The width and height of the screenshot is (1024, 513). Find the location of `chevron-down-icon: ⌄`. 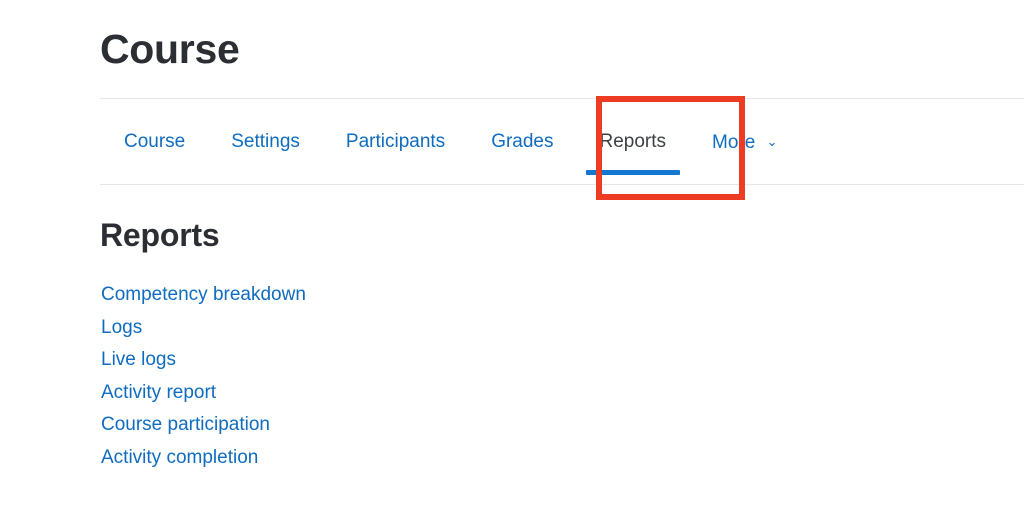

chevron-down-icon: ⌄ is located at coordinates (772, 141).